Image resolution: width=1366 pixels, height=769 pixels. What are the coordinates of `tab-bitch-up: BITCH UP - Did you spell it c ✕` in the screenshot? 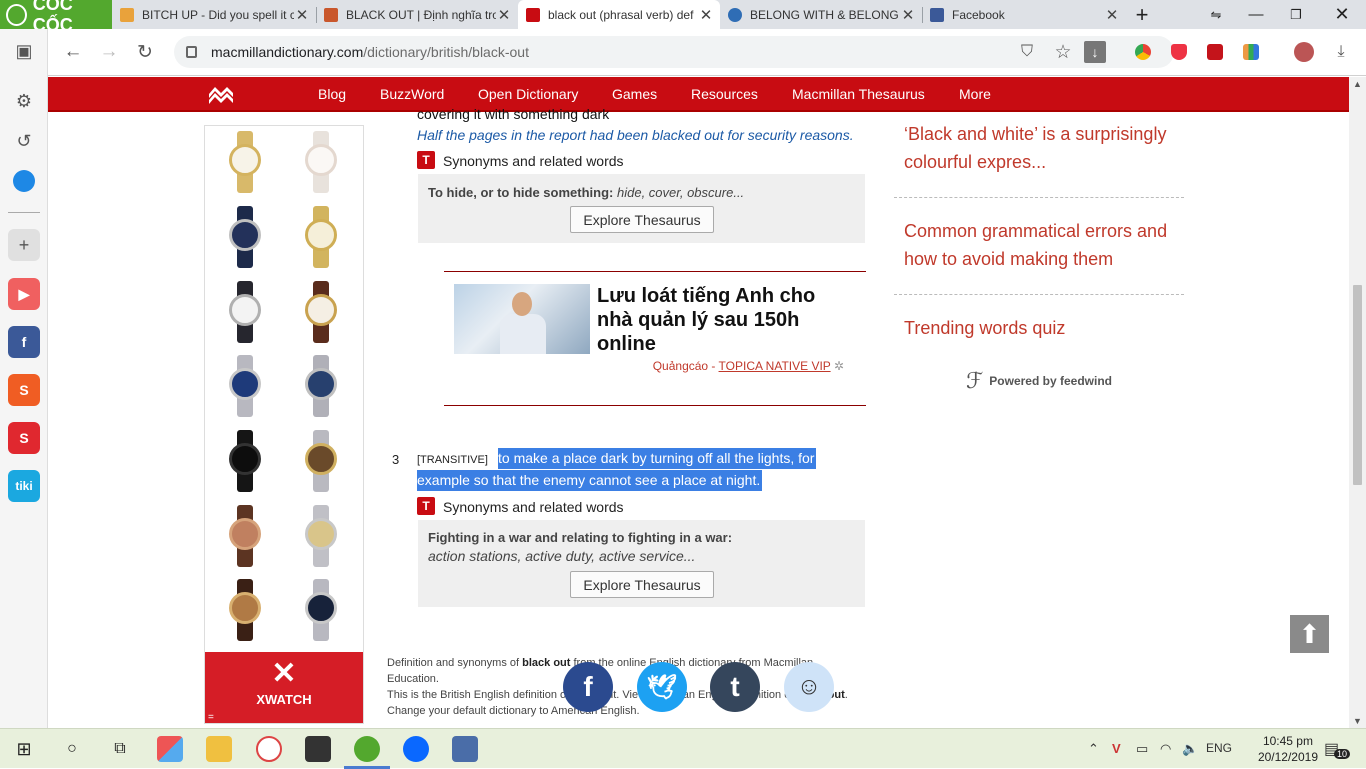 It's located at (214, 14).